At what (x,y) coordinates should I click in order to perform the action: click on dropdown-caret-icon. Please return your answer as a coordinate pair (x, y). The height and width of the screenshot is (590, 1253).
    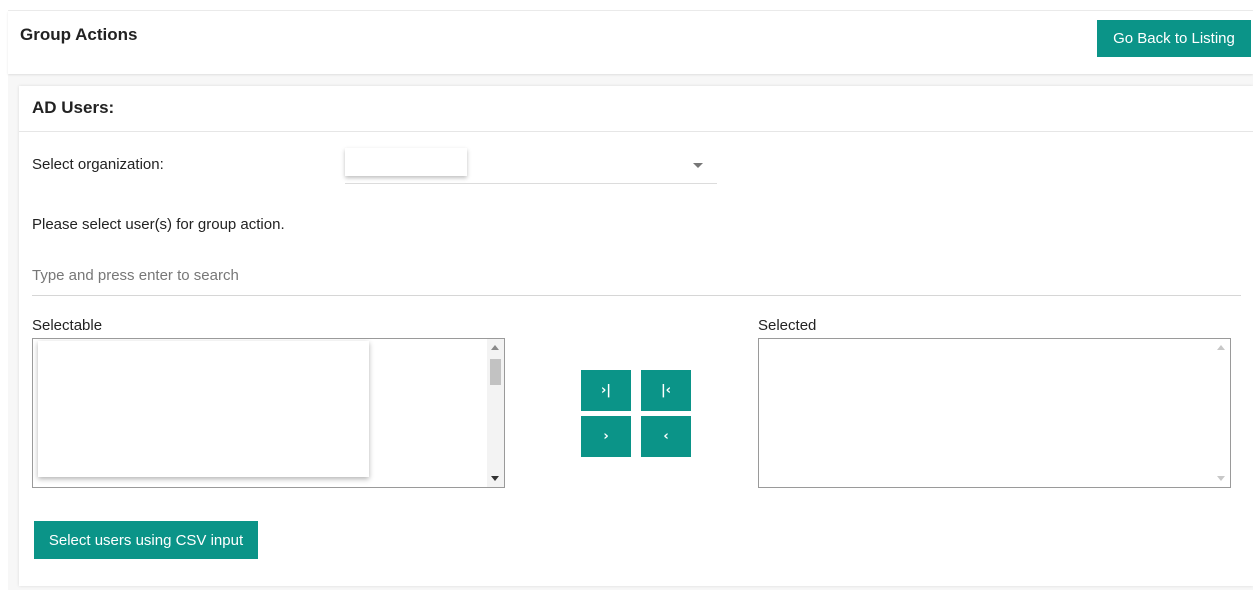
    Looking at the image, I should click on (698, 165).